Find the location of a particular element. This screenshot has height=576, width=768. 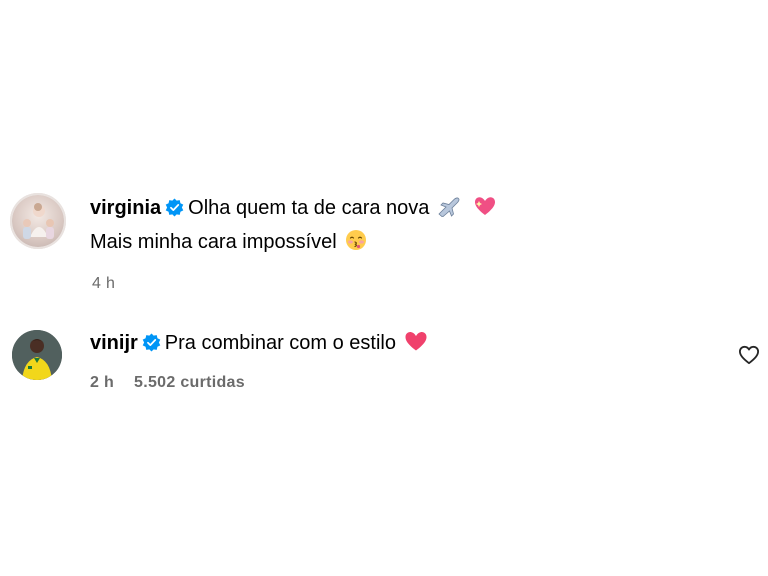

heart-emoji is located at coordinates (416, 346).